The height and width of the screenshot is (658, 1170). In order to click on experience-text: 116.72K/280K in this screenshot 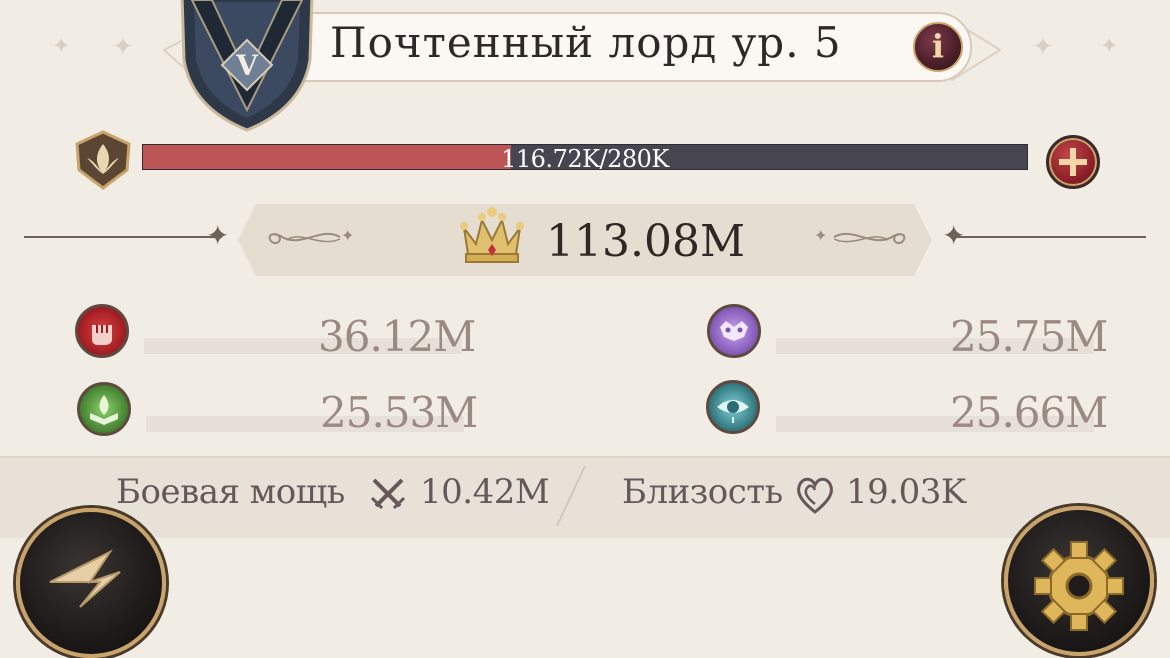, I will do `click(585, 159)`.